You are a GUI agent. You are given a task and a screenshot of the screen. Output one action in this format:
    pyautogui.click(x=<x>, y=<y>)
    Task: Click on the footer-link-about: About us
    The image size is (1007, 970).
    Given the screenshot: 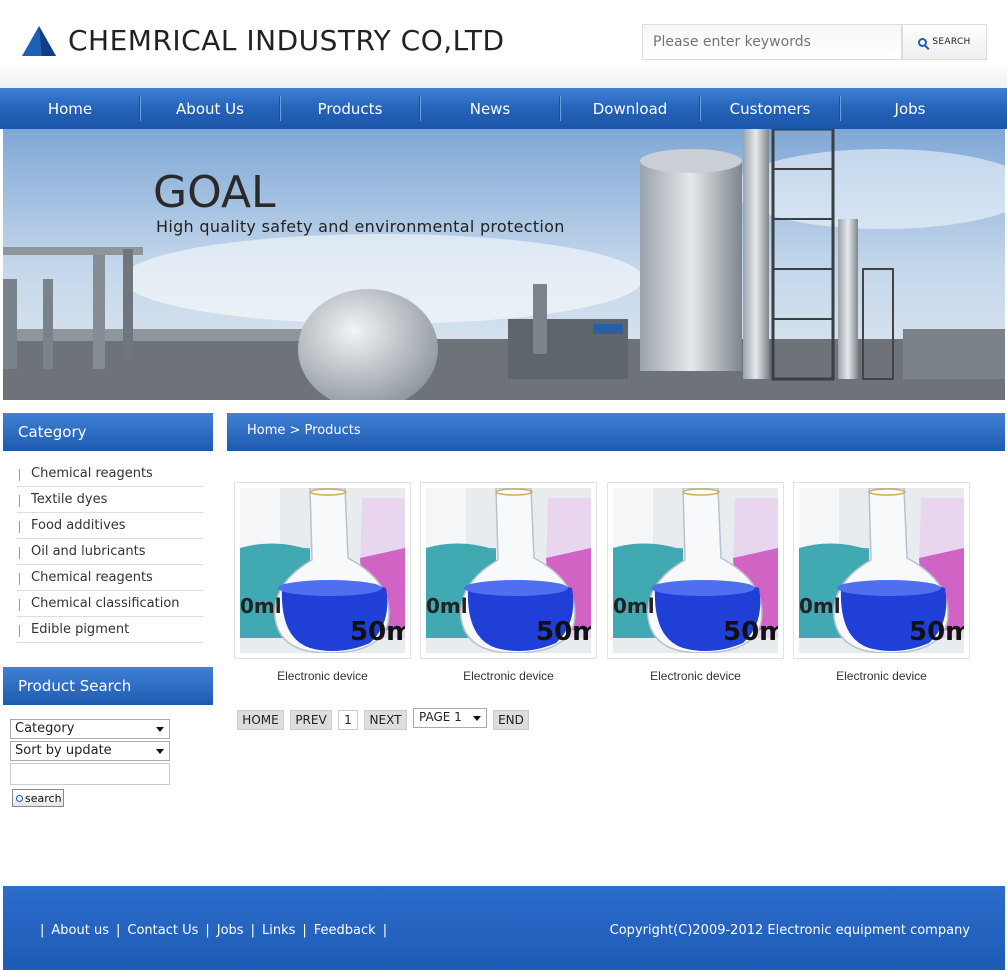 What is the action you would take?
    pyautogui.click(x=80, y=930)
    